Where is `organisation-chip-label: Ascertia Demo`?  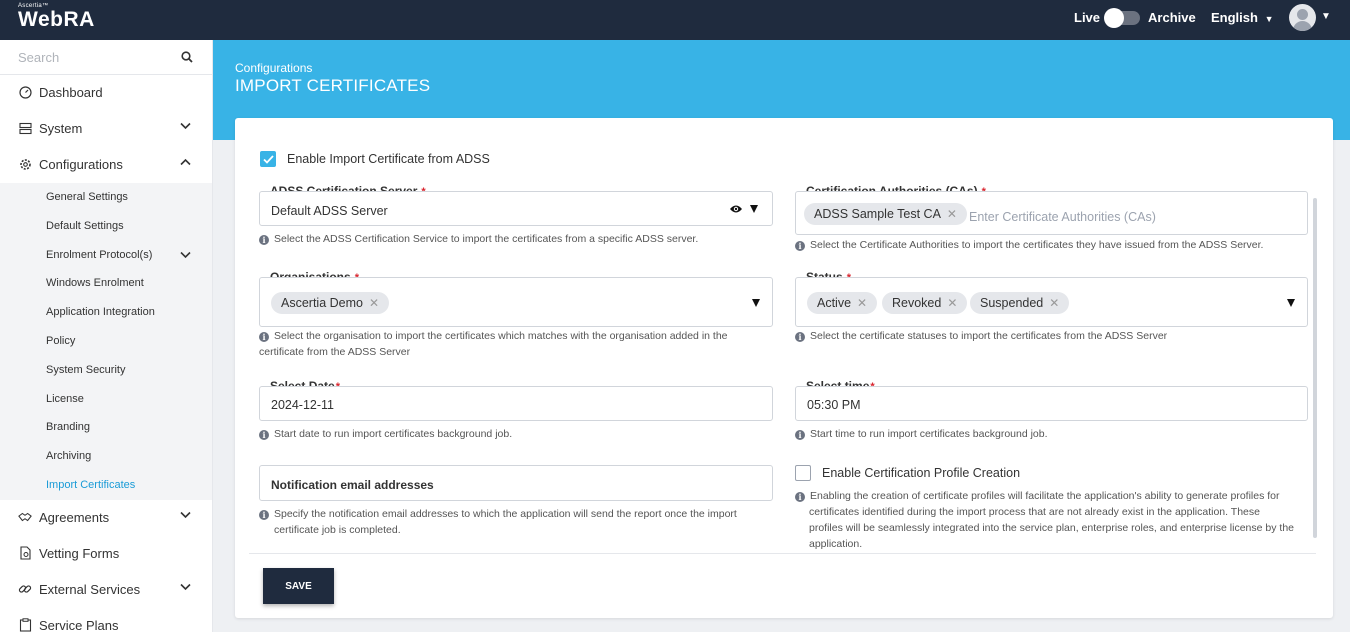
organisation-chip-label: Ascertia Demo is located at coordinates (322, 303).